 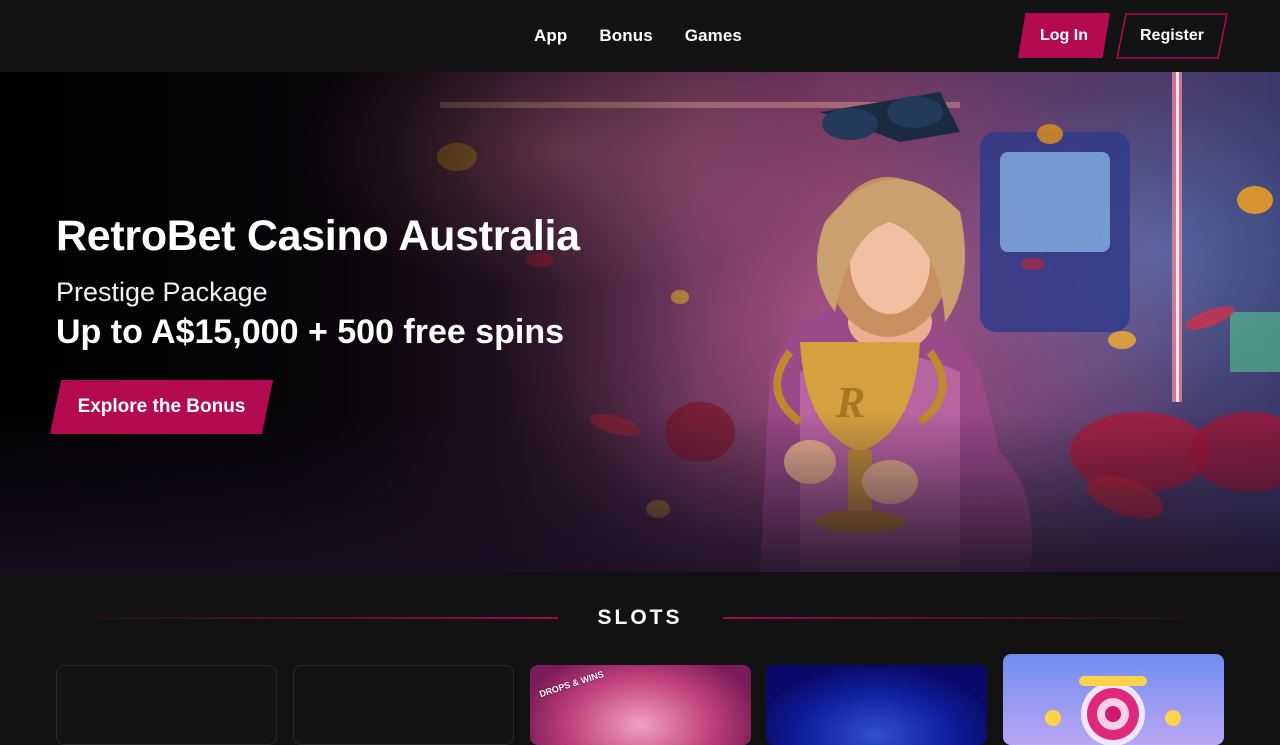 What do you see at coordinates (162, 292) in the screenshot?
I see `hero-subtitle: Prestige Package` at bounding box center [162, 292].